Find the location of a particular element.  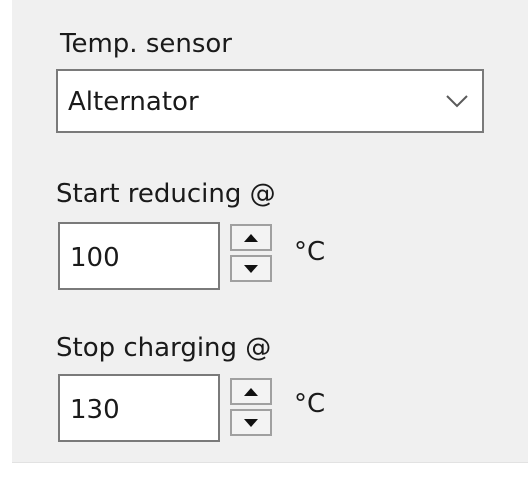

start-reducing-spinner is located at coordinates (252, 254).